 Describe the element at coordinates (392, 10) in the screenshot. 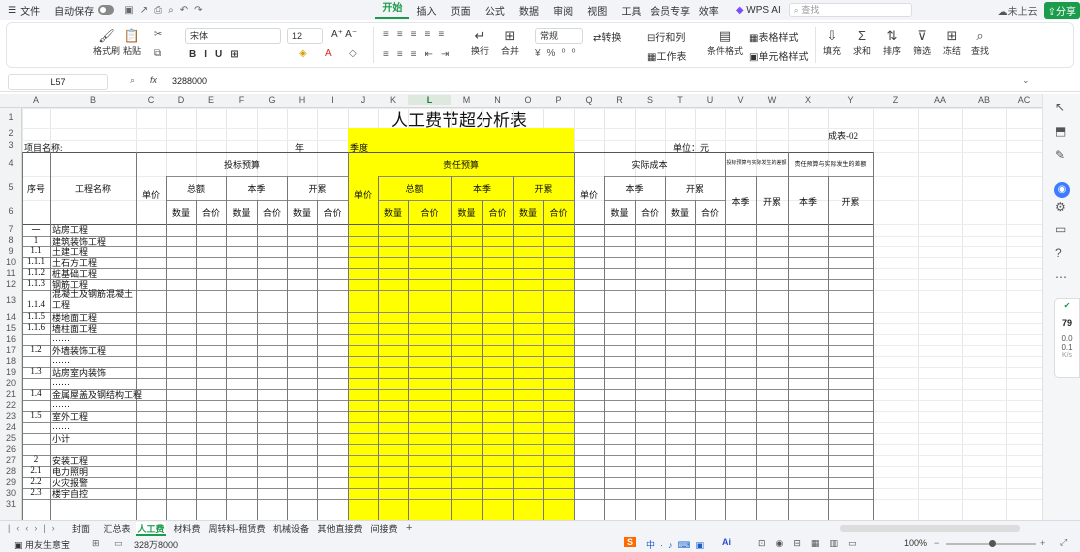

I see `tab-start: 开始` at that location.